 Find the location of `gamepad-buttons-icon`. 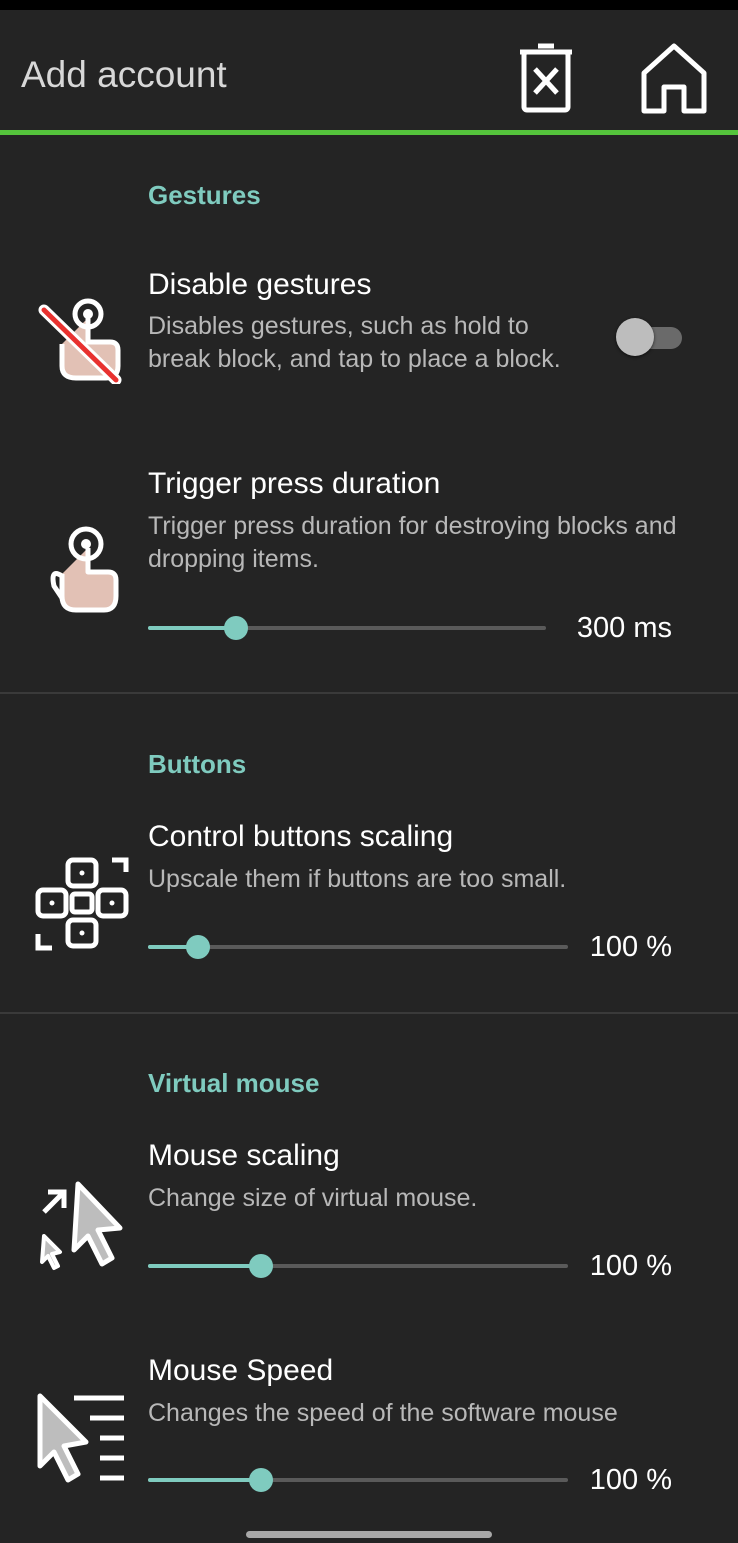

gamepad-buttons-icon is located at coordinates (82, 904).